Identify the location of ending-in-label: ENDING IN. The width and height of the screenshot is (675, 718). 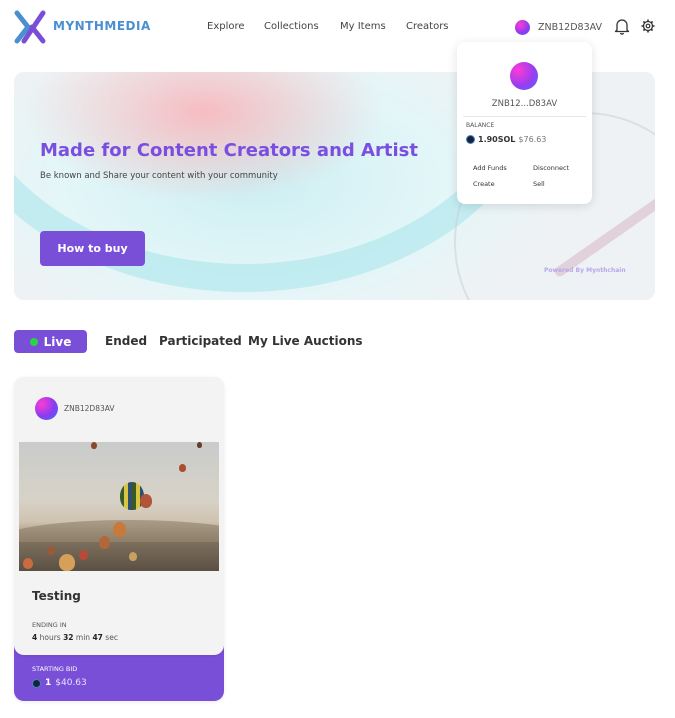
(49, 625).